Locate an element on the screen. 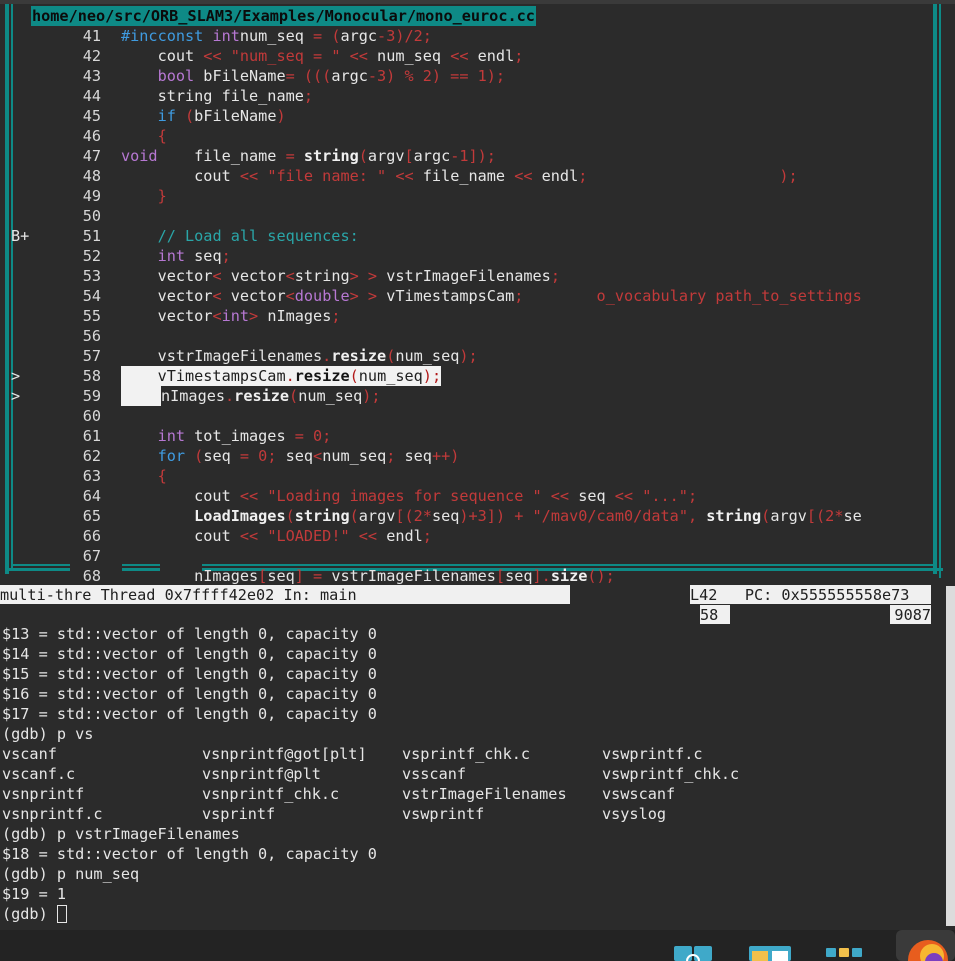 The height and width of the screenshot is (961, 955). line-number: 61 is located at coordinates (91, 436).